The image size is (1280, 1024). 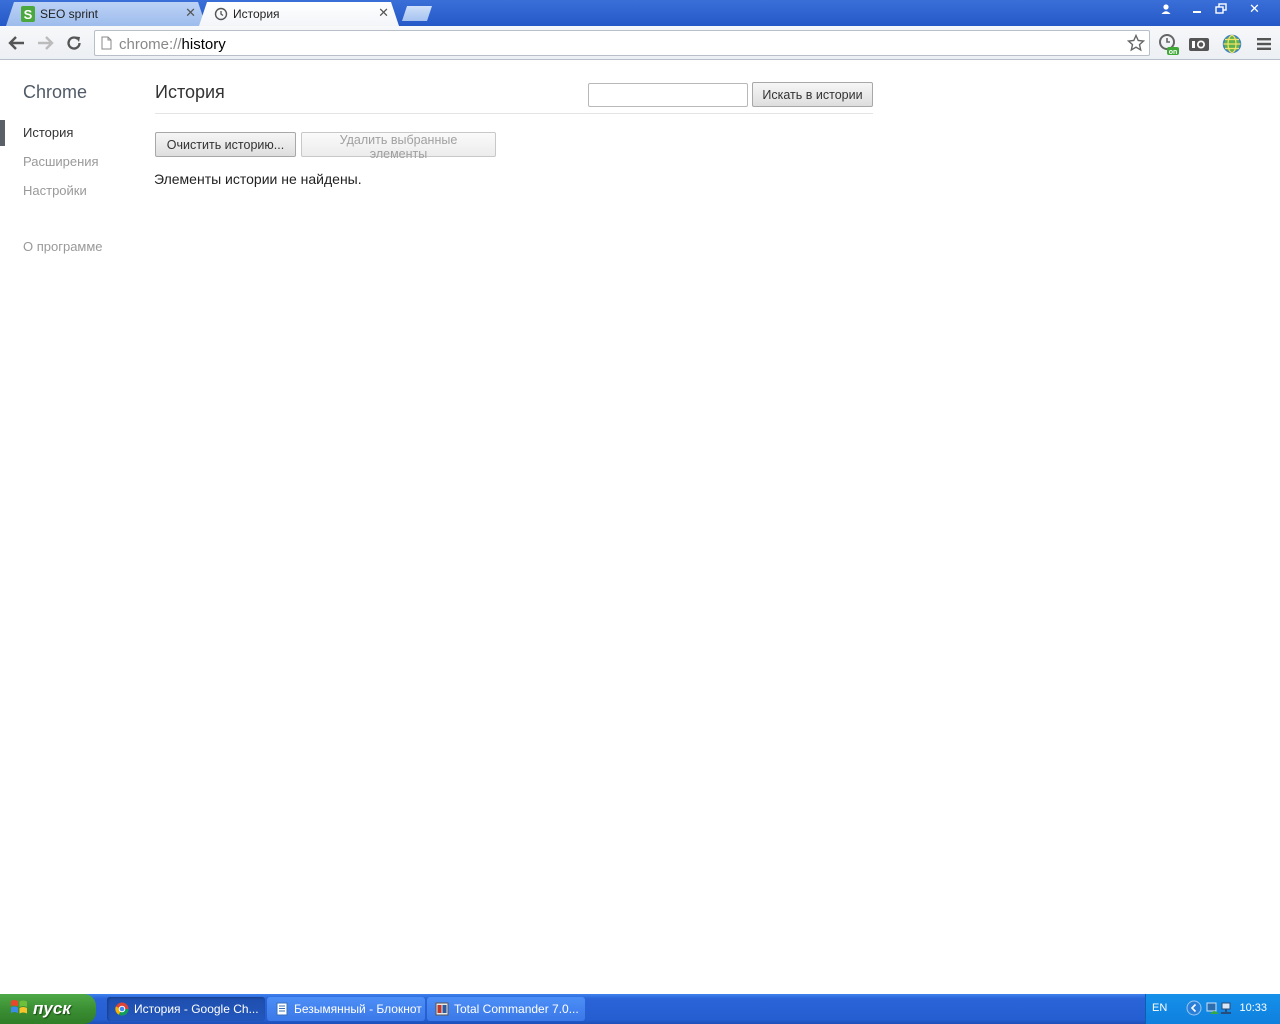 What do you see at coordinates (63, 246) in the screenshot?
I see `sidebar-item-about: О программе` at bounding box center [63, 246].